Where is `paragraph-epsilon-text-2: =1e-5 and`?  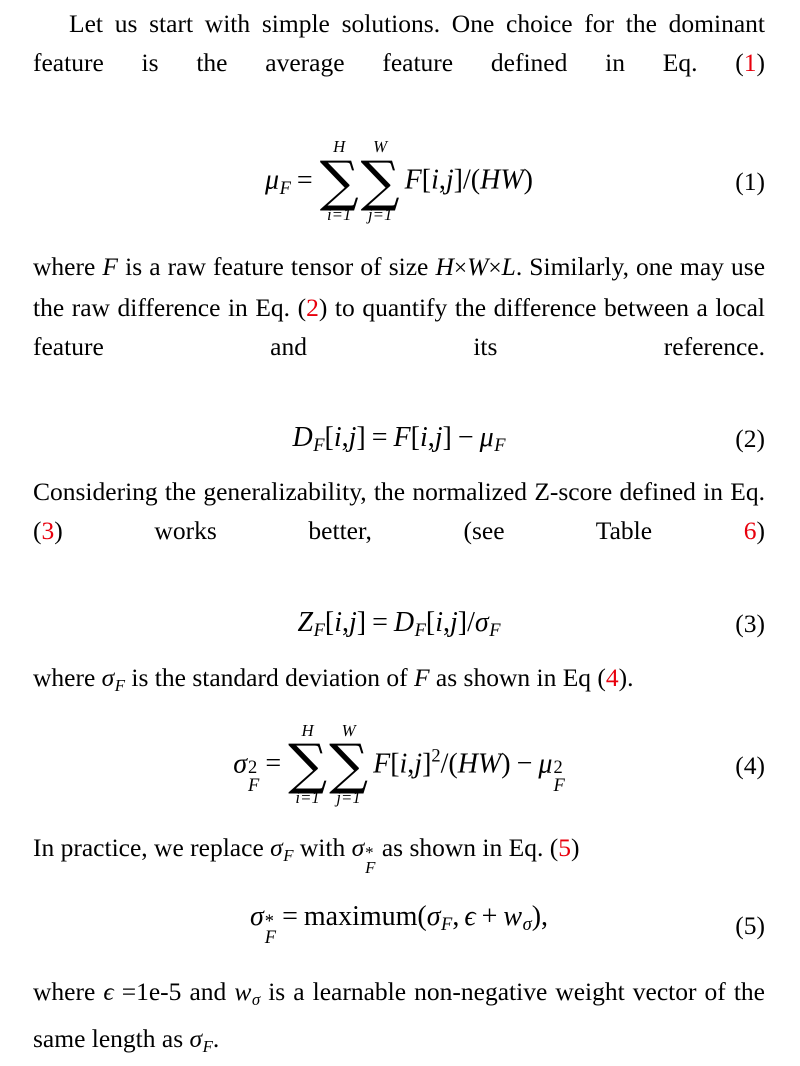 paragraph-epsilon-text-2: =1e-5 and is located at coordinates (174, 991).